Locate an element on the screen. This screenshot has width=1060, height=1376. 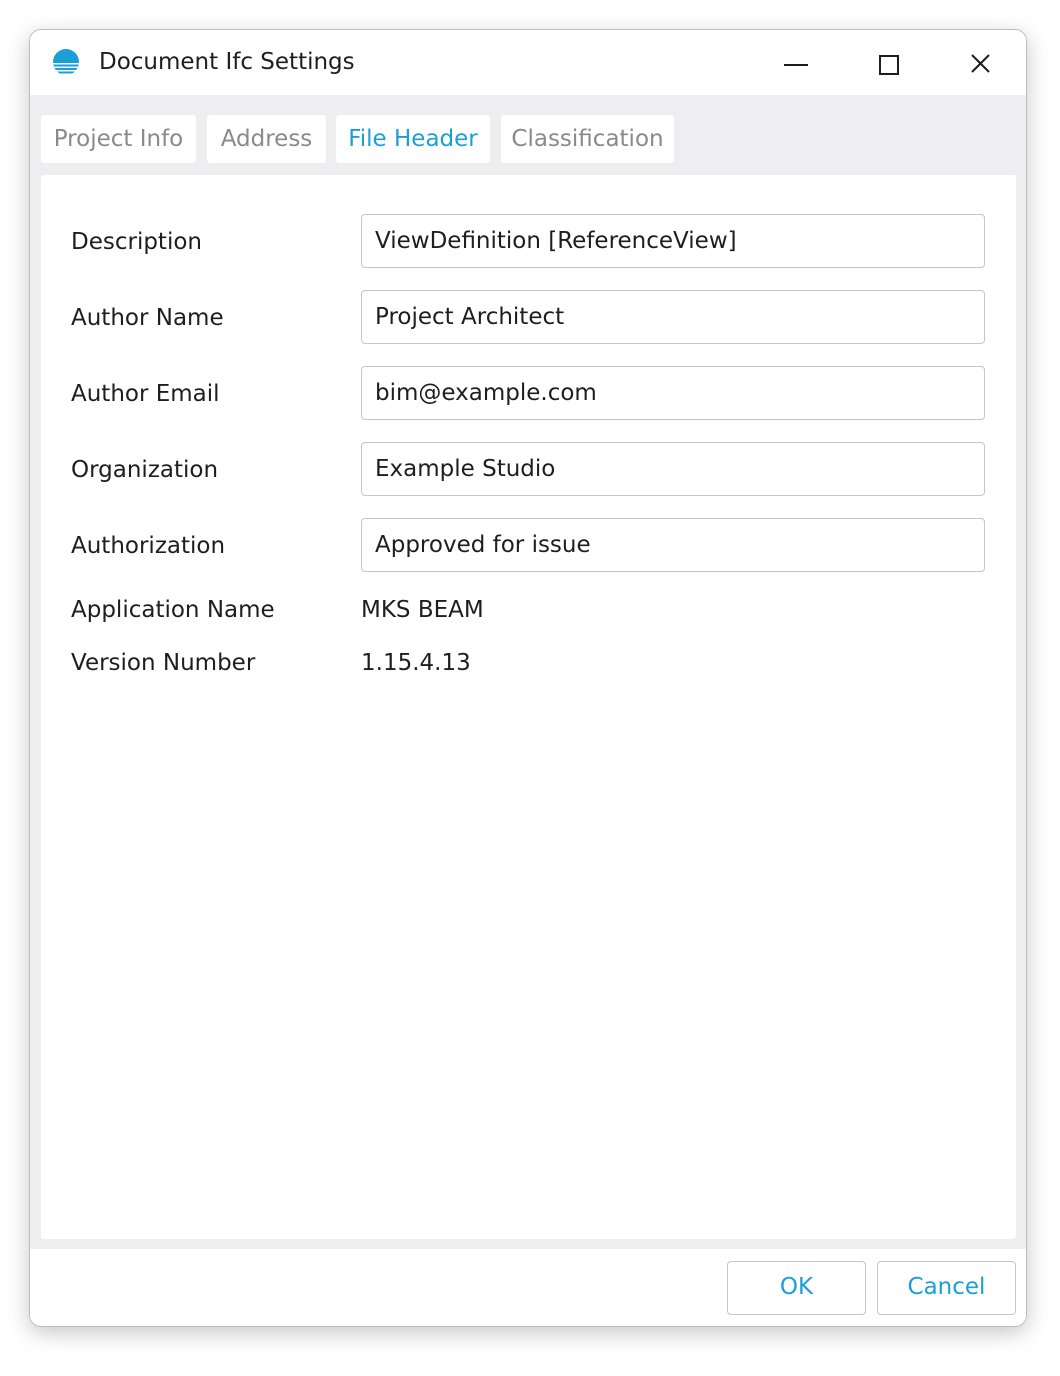
minimize-button is located at coordinates (796, 64).